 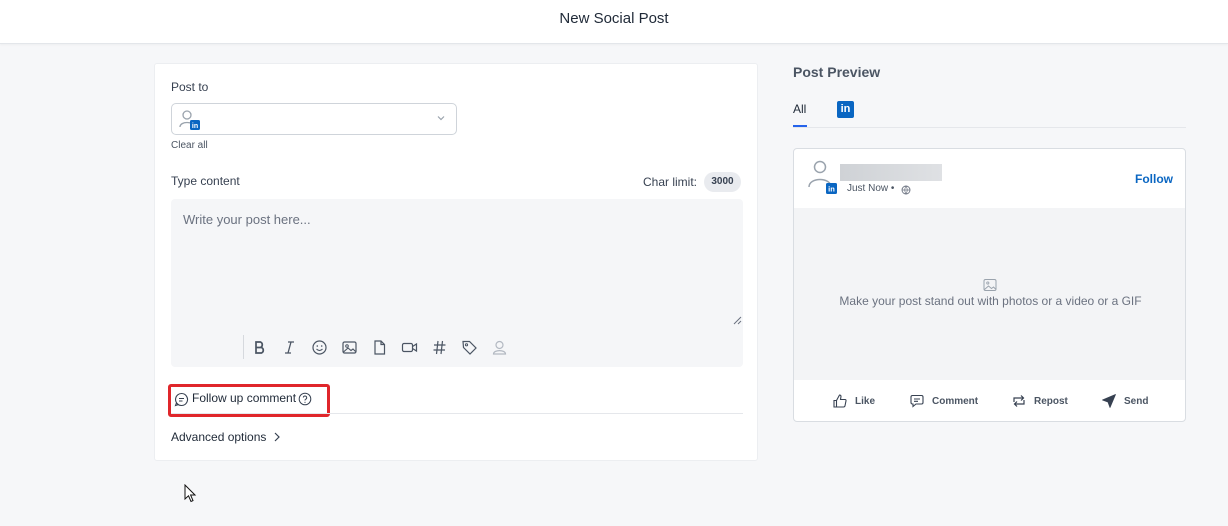 I want to click on tag-button, so click(x=469, y=347).